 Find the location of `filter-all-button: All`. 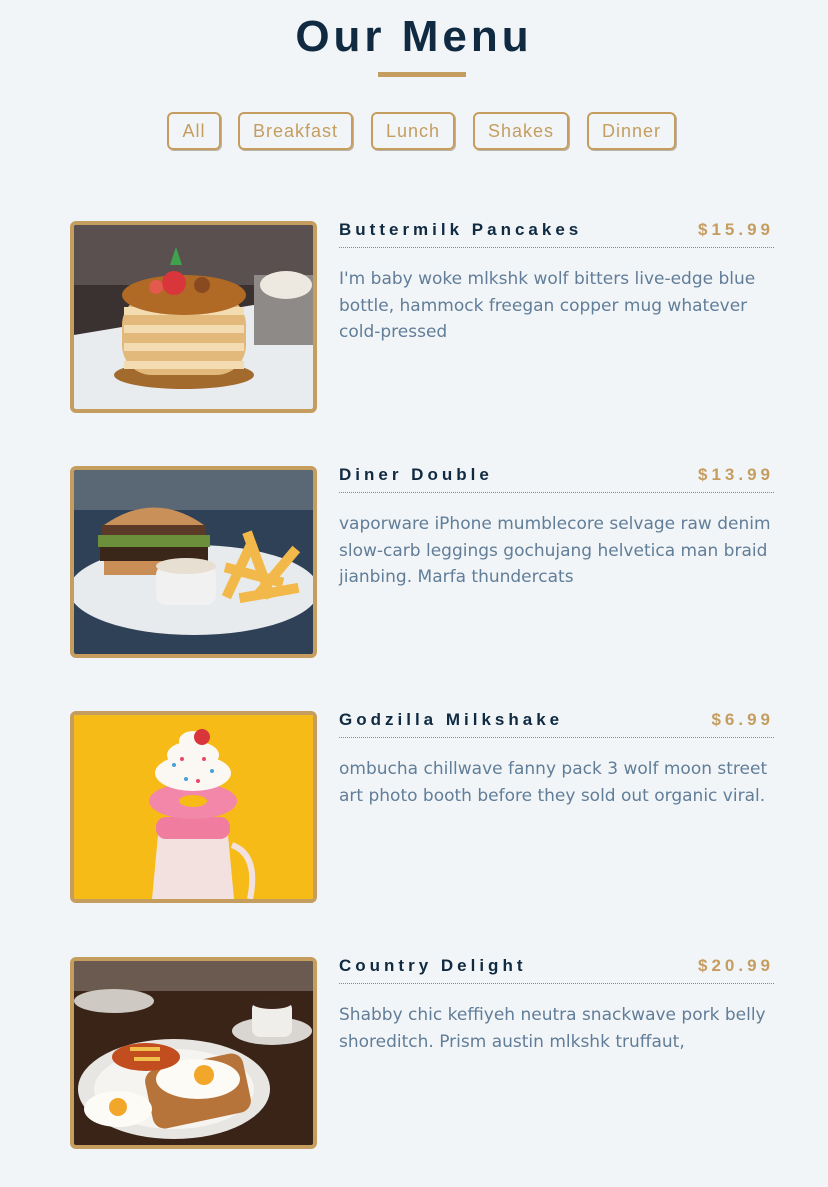

filter-all-button: All is located at coordinates (194, 131).